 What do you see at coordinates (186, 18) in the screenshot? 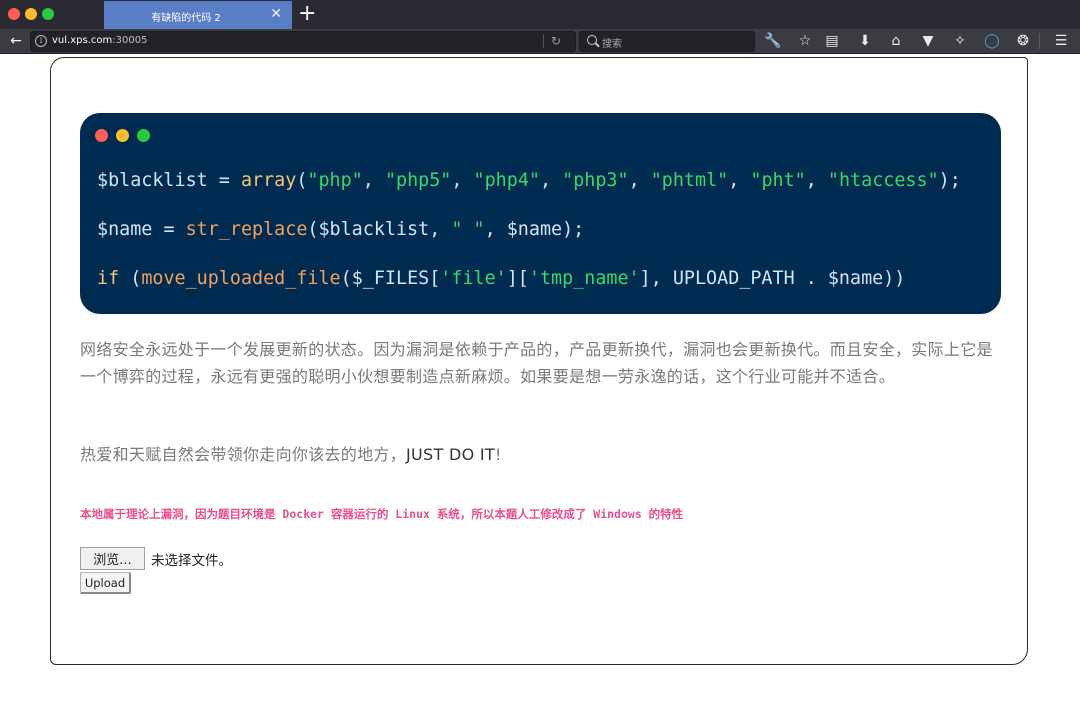
I see `tab-title: 有缺陷的代码 2` at bounding box center [186, 18].